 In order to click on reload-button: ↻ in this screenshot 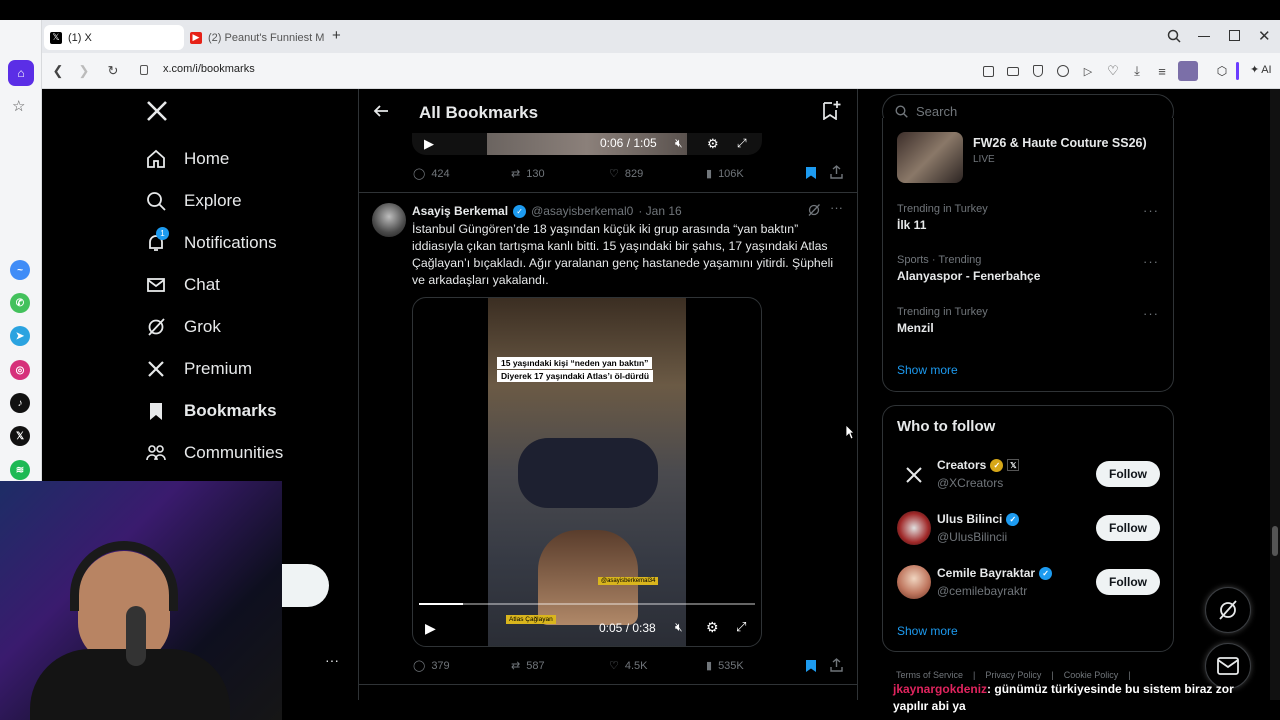, I will do `click(113, 71)`.